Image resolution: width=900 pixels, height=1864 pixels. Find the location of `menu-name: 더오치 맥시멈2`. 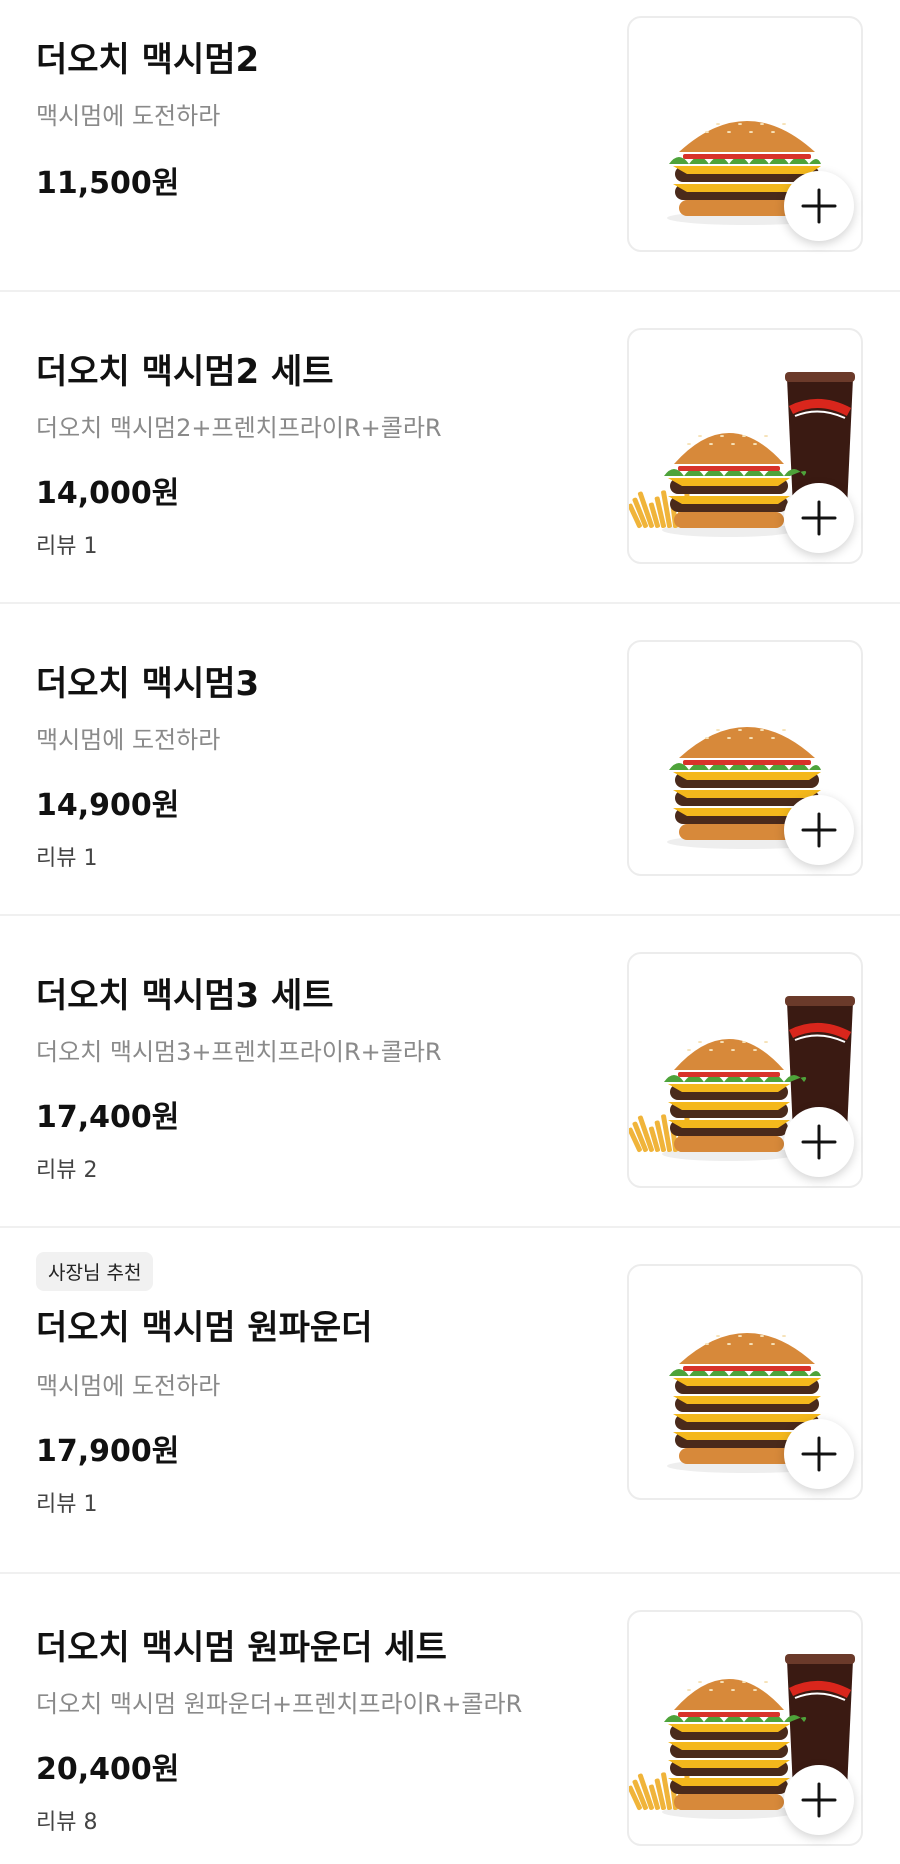

menu-name: 더오치 맥시멈2 is located at coordinates (148, 60).